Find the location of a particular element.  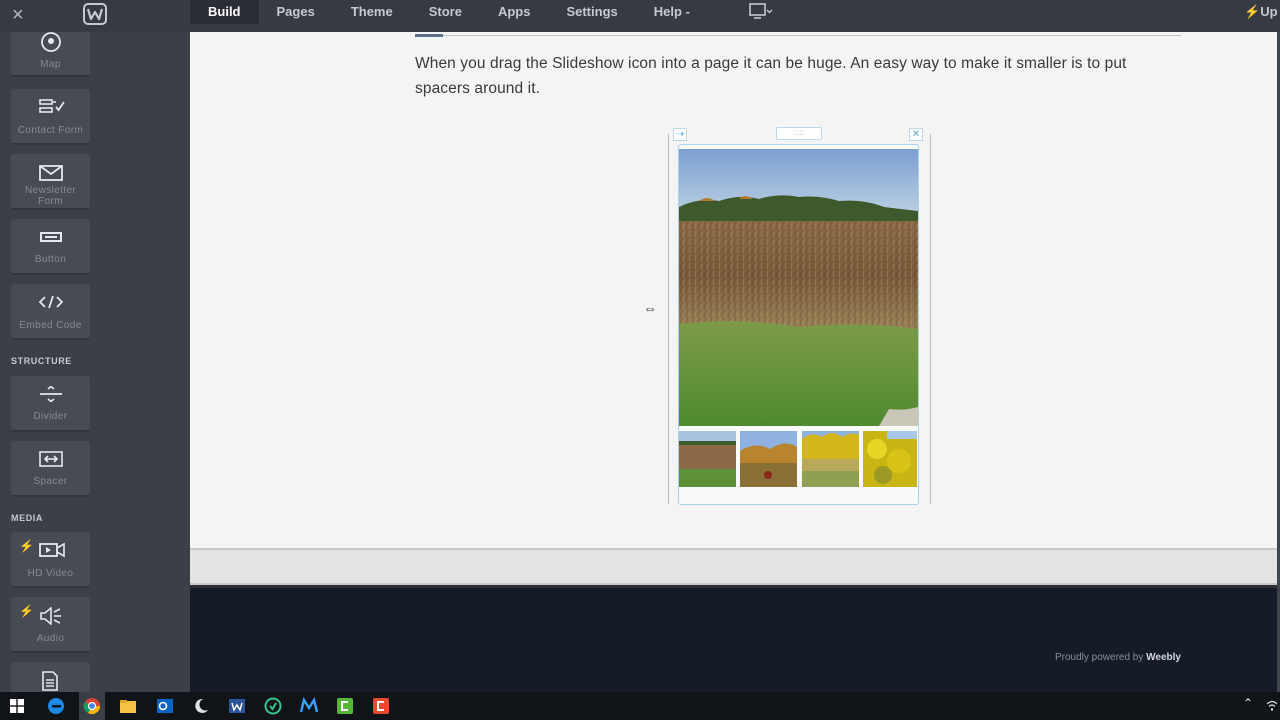

video-icon is located at coordinates (52, 550).